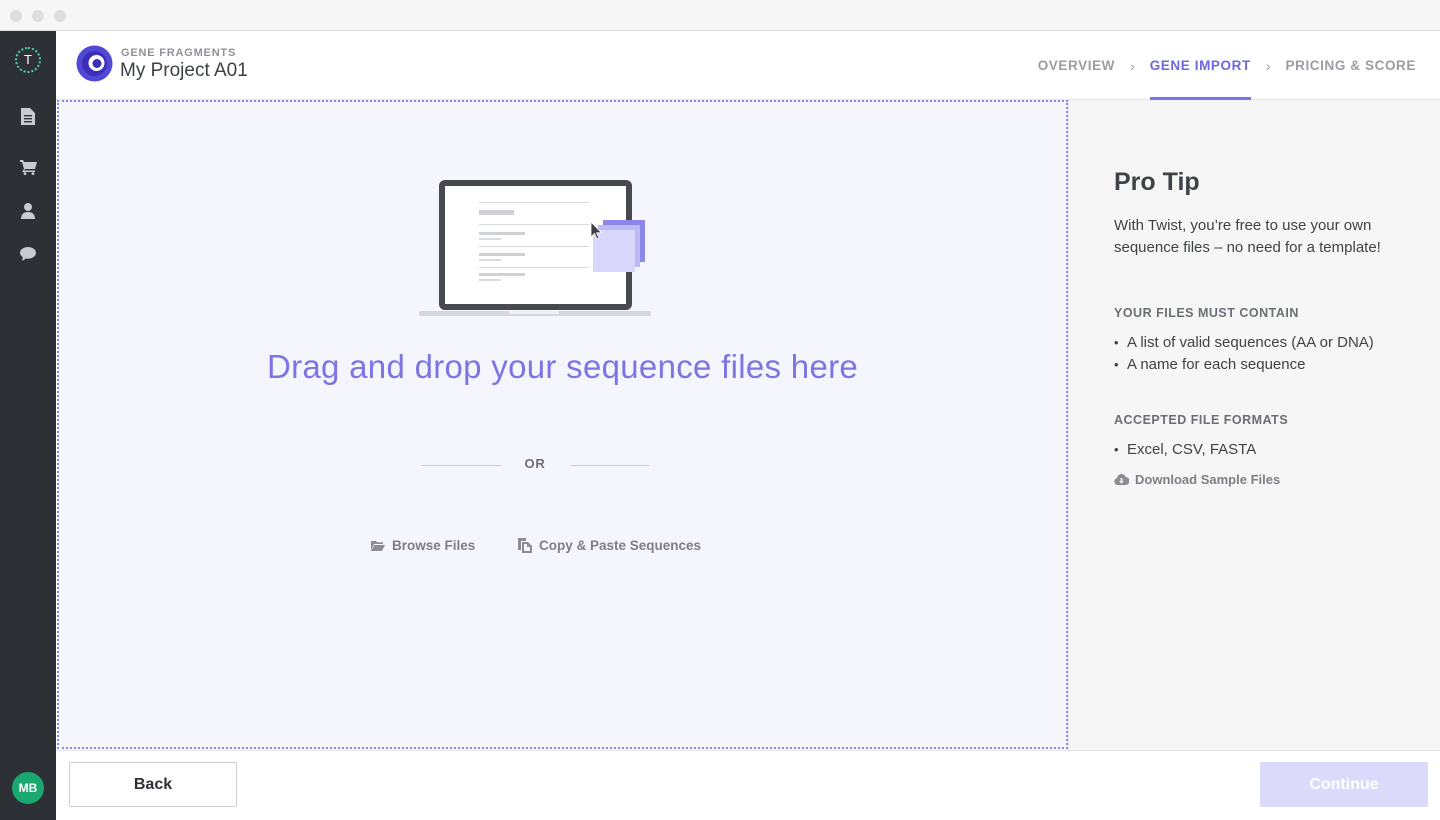 Image resolution: width=1440 pixels, height=820 pixels. I want to click on step-gene-import: GENE IMPORT, so click(1200, 65).